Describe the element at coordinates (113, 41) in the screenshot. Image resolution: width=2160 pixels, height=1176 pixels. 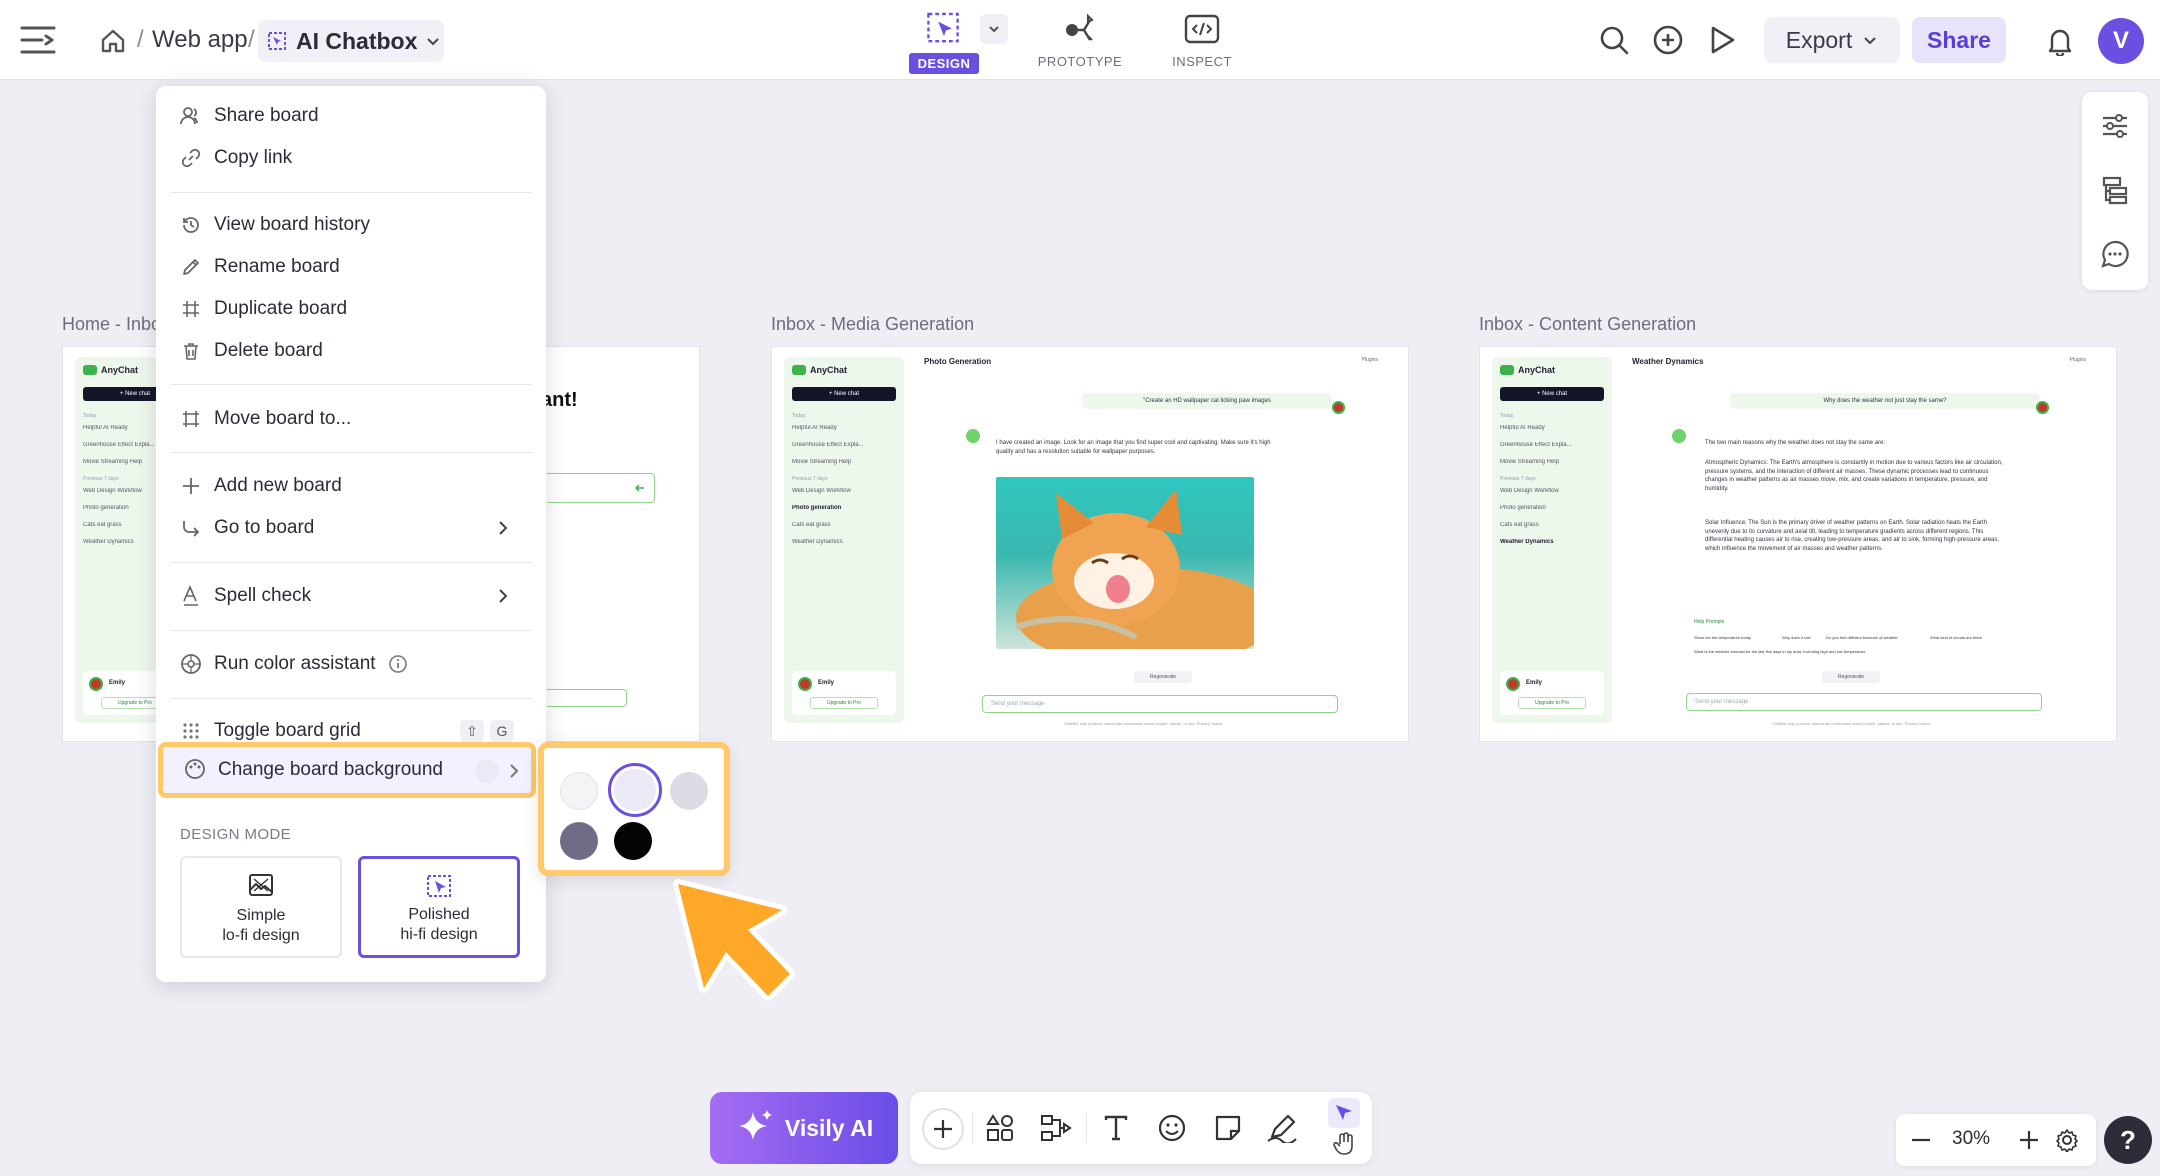
I see `home-icon` at that location.